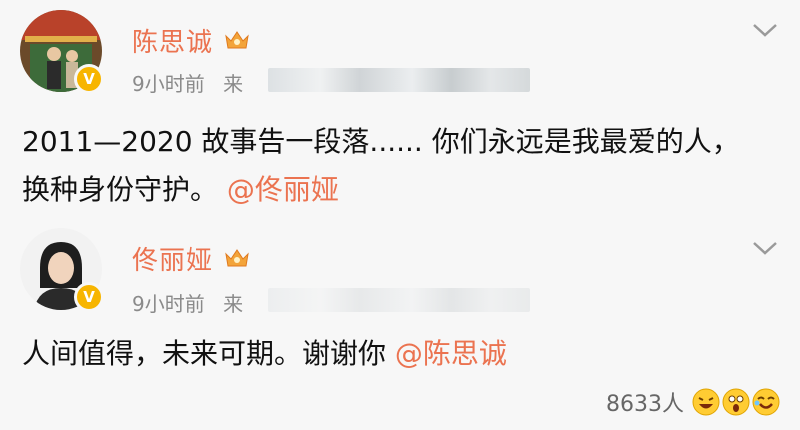  Describe the element at coordinates (204, 353) in the screenshot. I see `post-text: 人间值得，未来可期。谢谢你` at that location.